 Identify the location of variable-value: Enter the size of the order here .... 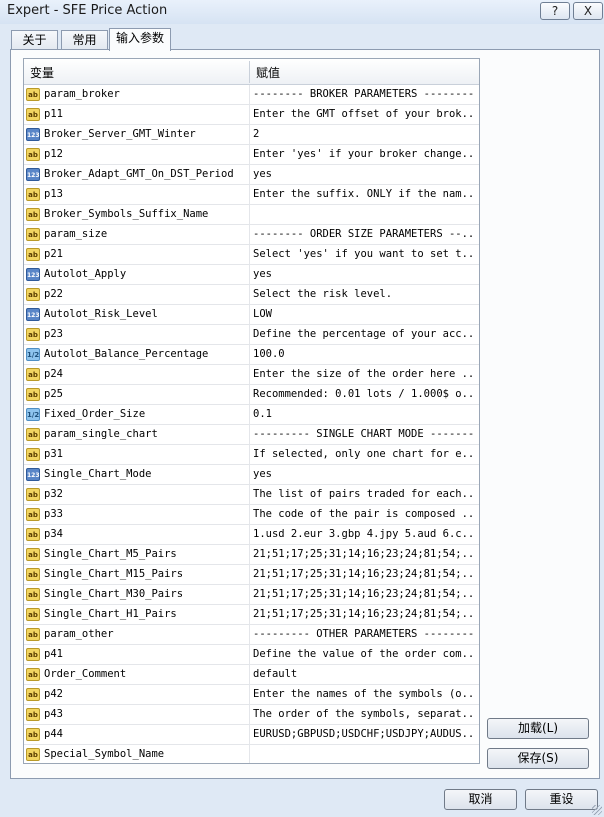
(364, 374).